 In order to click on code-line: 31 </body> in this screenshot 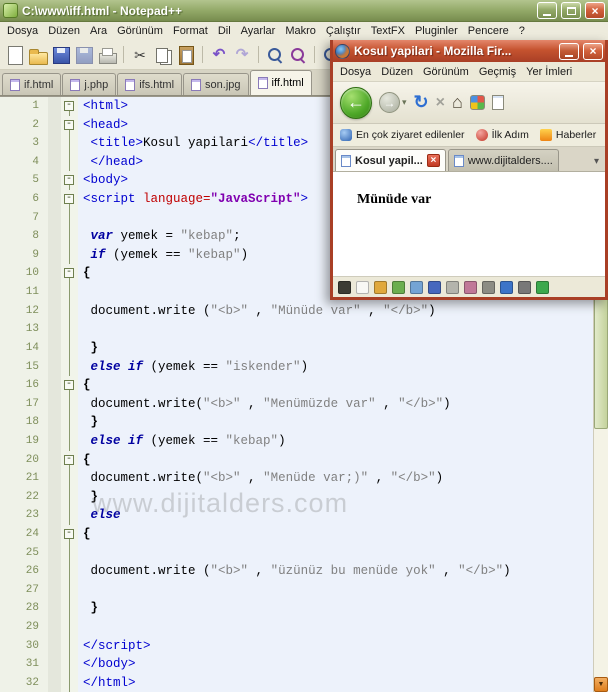, I will do `click(296, 664)`.